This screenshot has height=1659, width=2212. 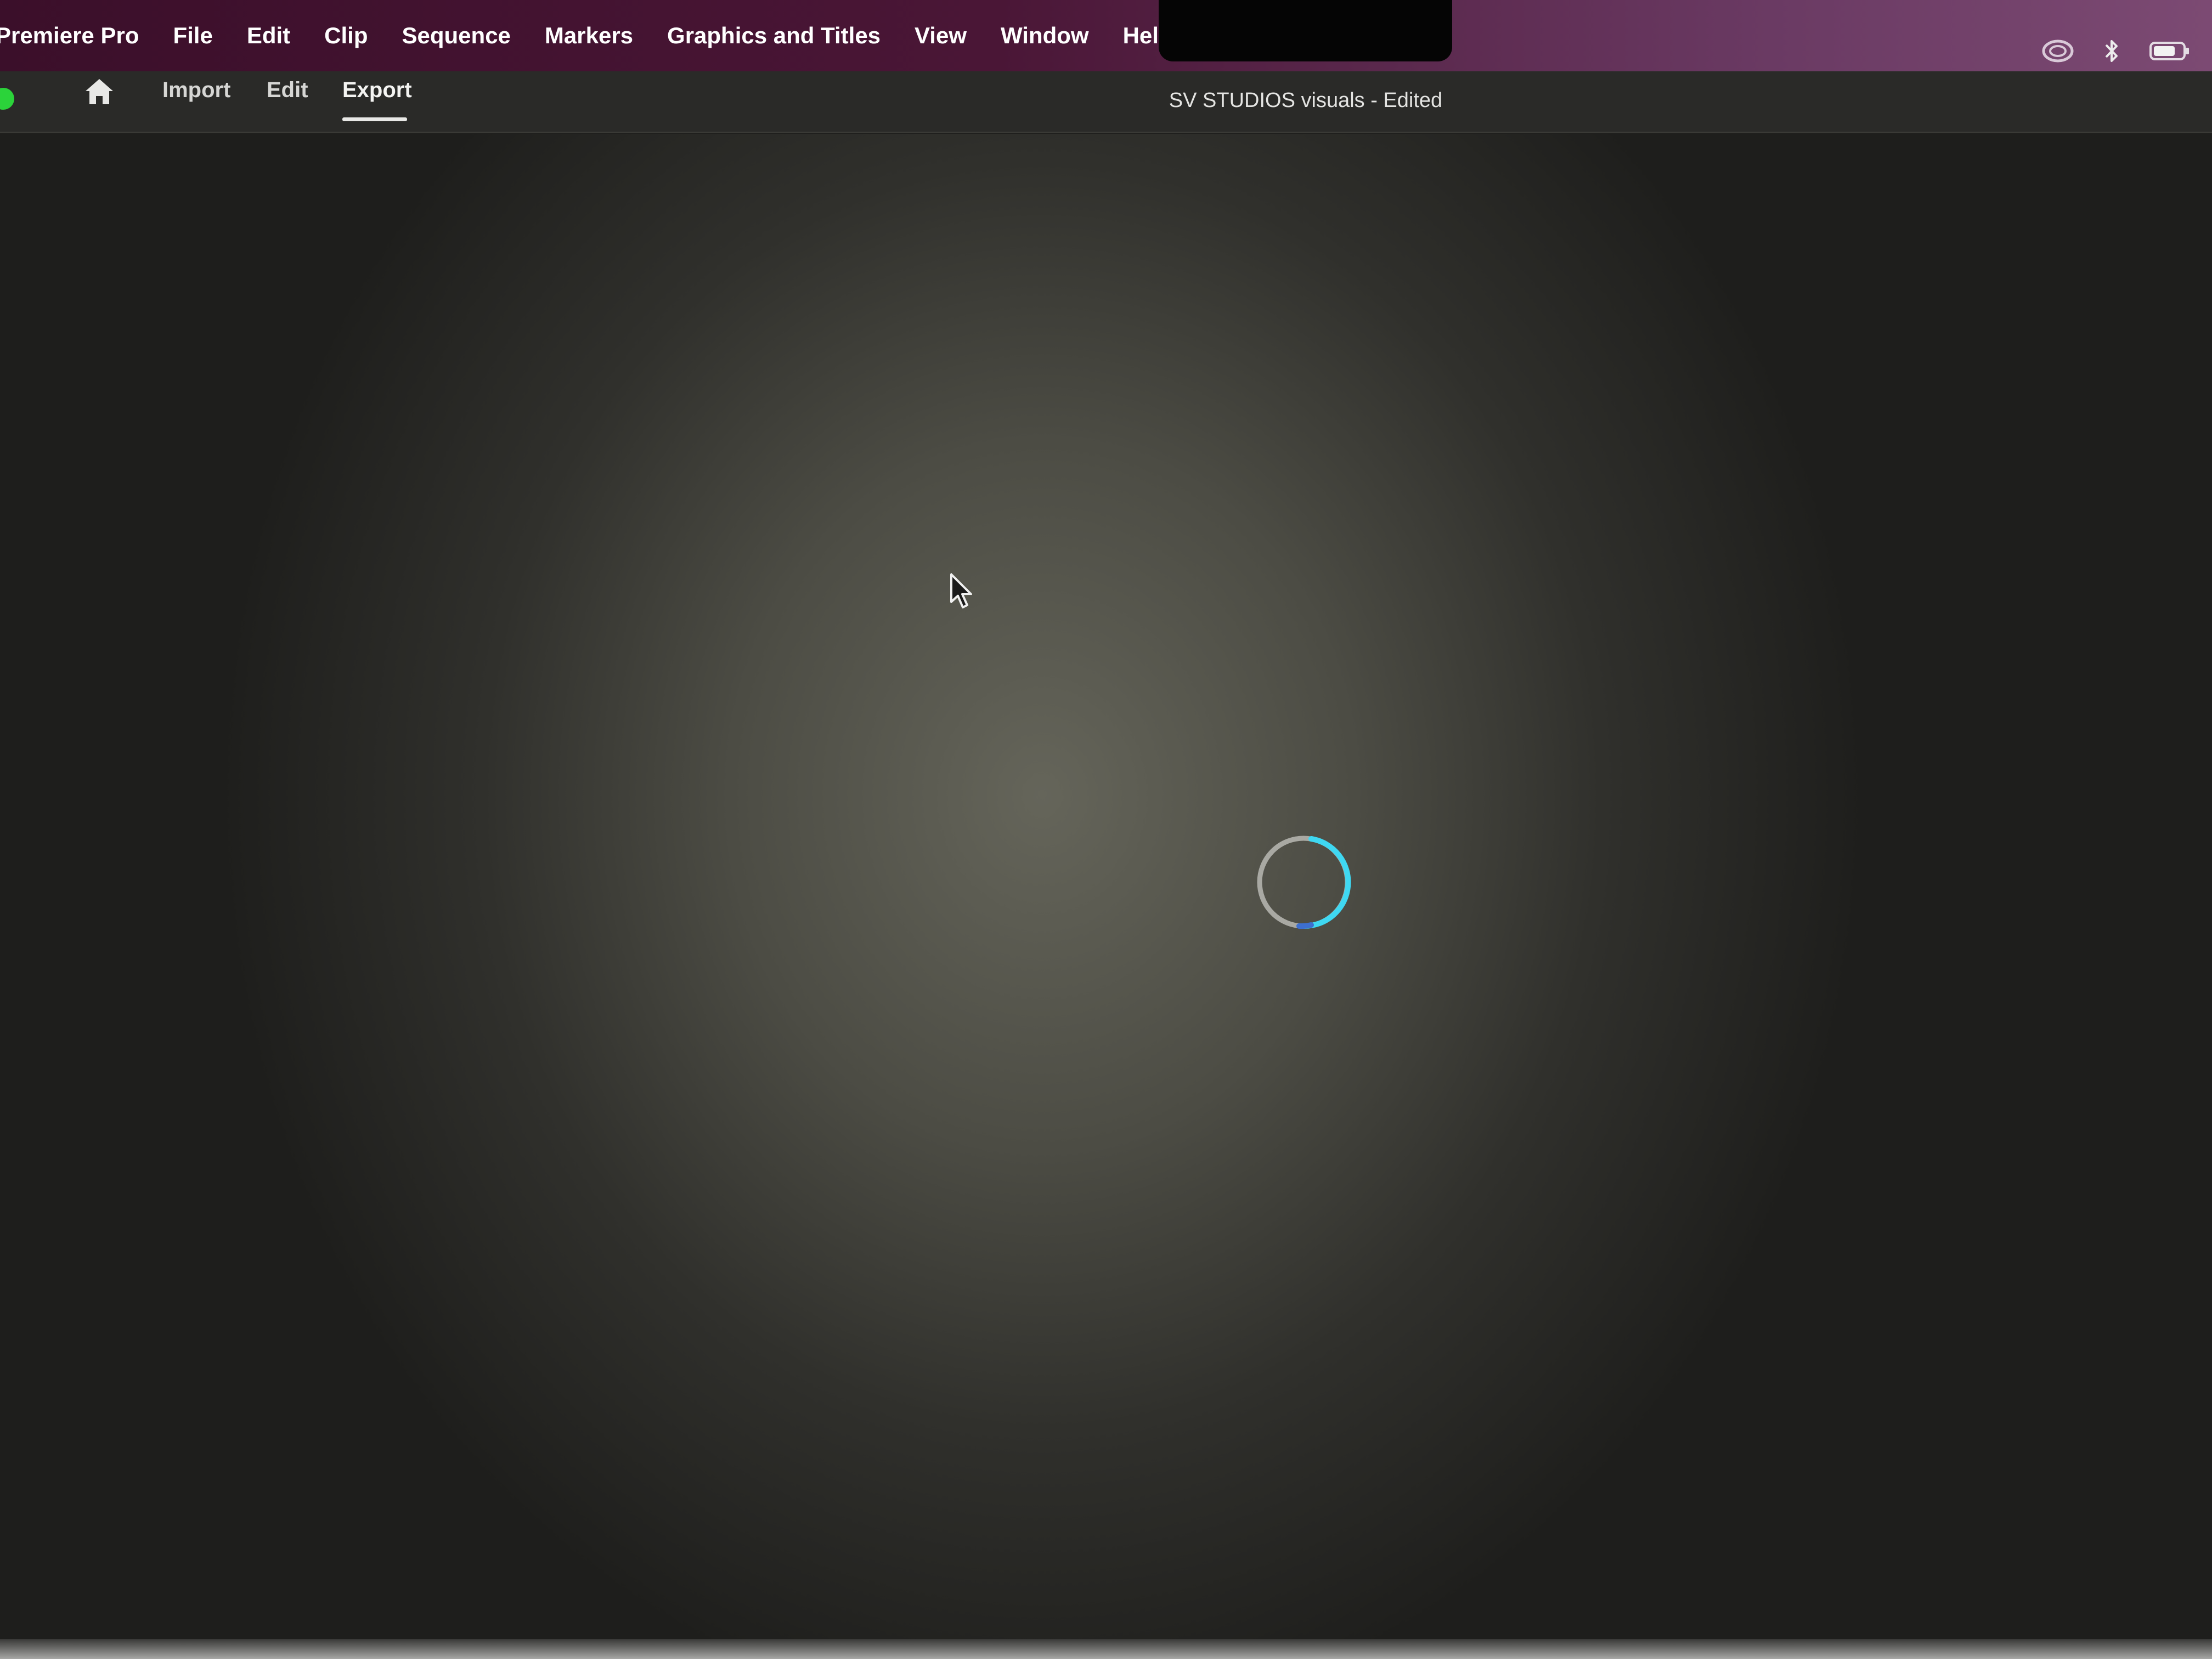 I want to click on menu-view: View, so click(x=941, y=36).